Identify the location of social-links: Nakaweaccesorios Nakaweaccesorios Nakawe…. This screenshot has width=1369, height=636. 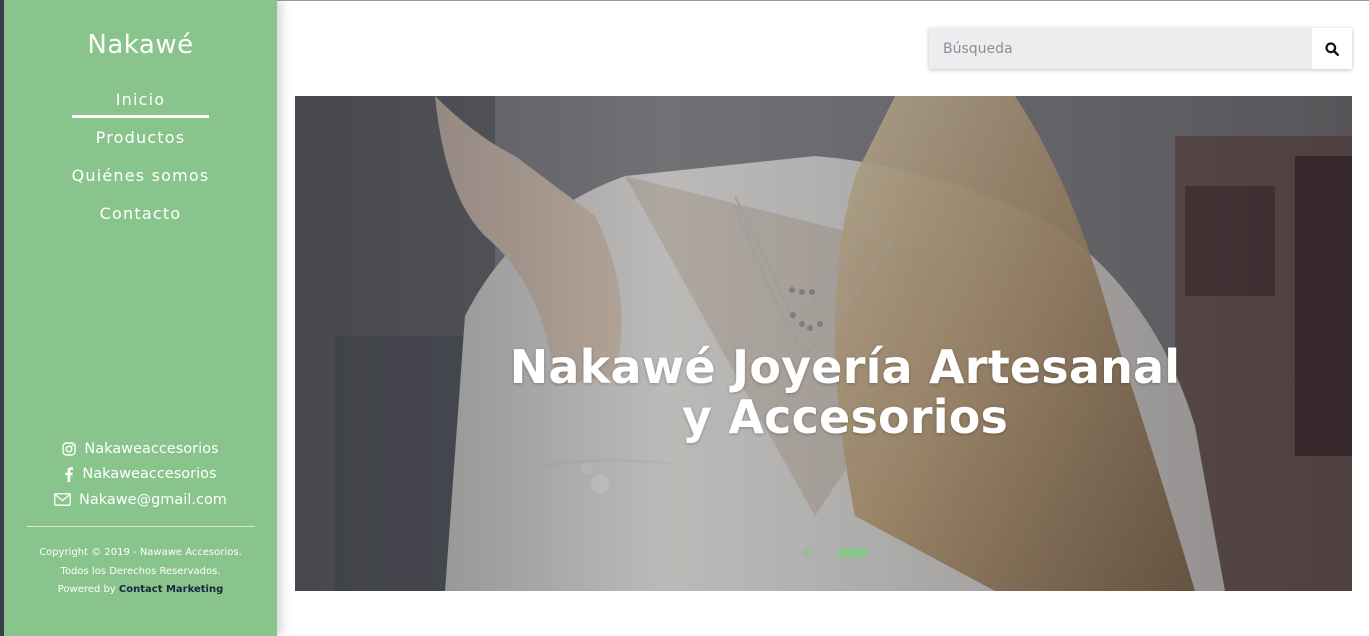
(140, 474).